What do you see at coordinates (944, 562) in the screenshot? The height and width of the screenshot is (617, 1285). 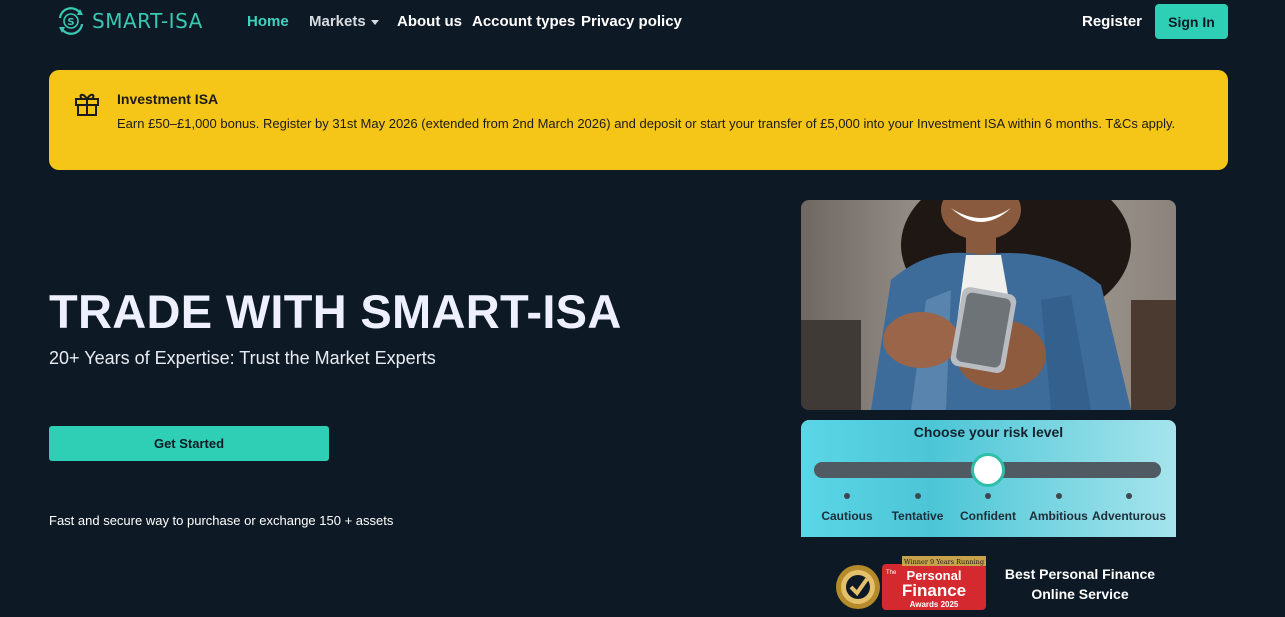 I see `award-badge-top: Winner 9 Years Running` at bounding box center [944, 562].